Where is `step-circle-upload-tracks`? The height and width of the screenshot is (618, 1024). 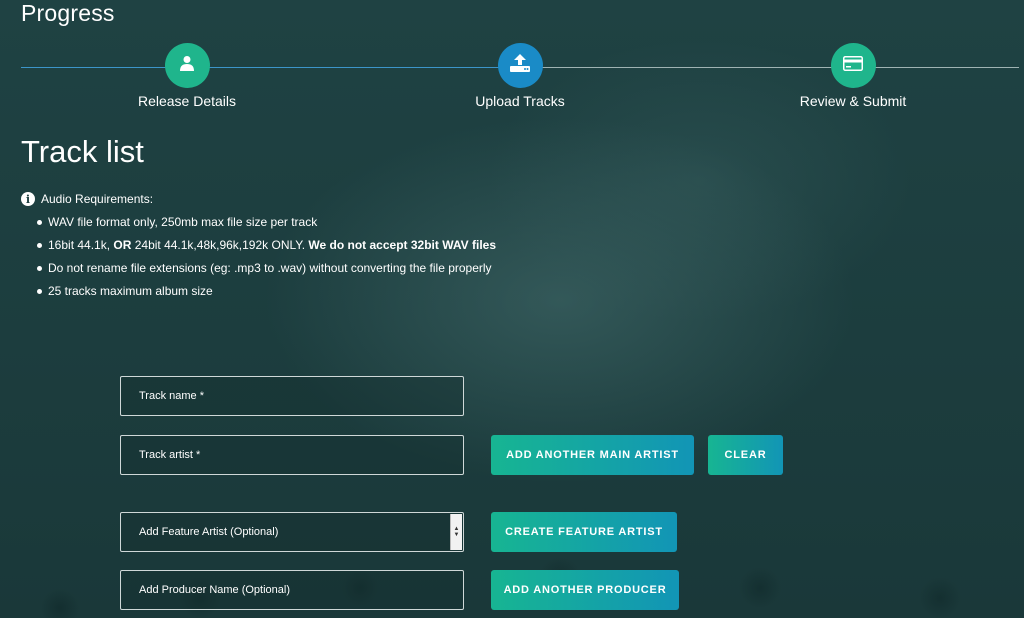 step-circle-upload-tracks is located at coordinates (520, 65).